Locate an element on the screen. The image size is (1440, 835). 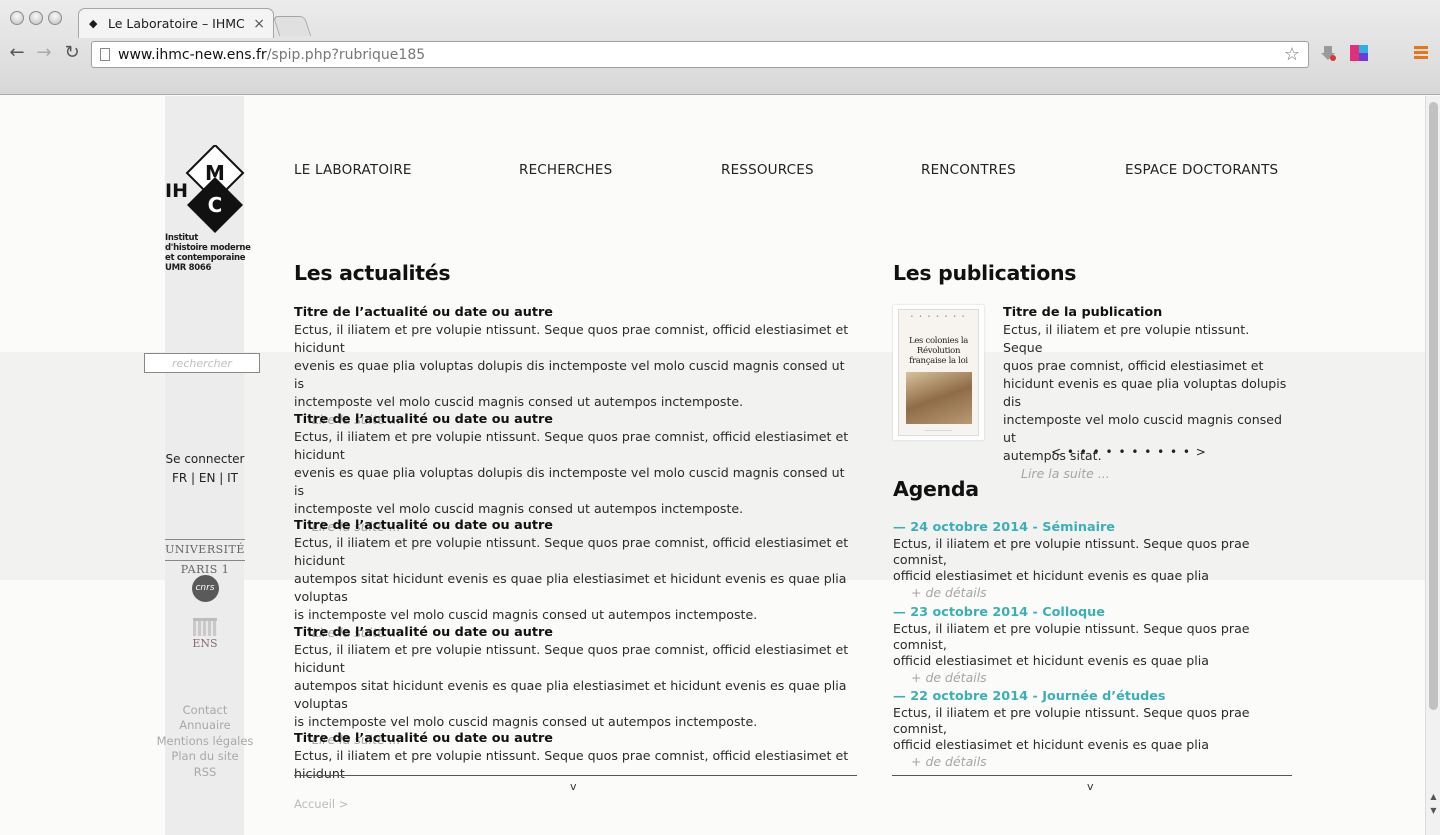
agenda-expand-chevron-icon: v is located at coordinates (1090, 786).